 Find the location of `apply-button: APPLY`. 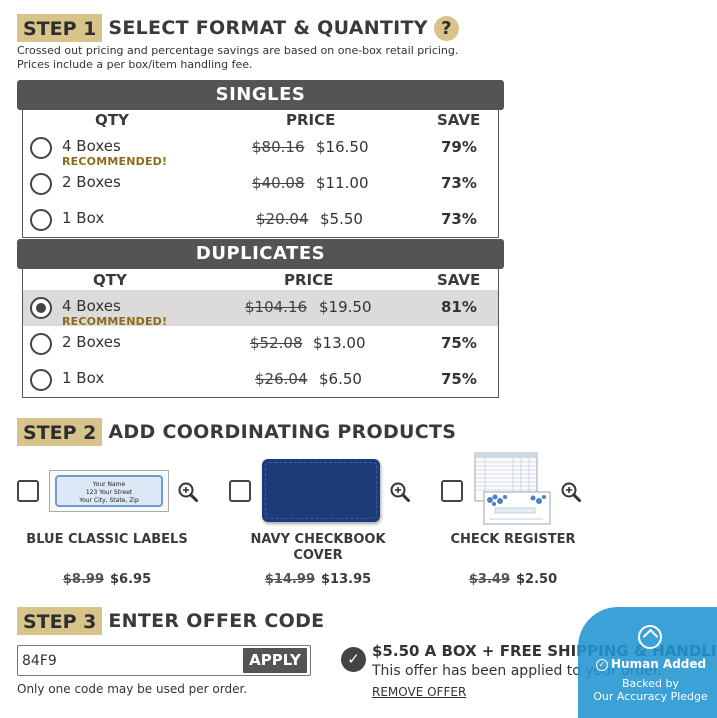

apply-button: APPLY is located at coordinates (275, 660).